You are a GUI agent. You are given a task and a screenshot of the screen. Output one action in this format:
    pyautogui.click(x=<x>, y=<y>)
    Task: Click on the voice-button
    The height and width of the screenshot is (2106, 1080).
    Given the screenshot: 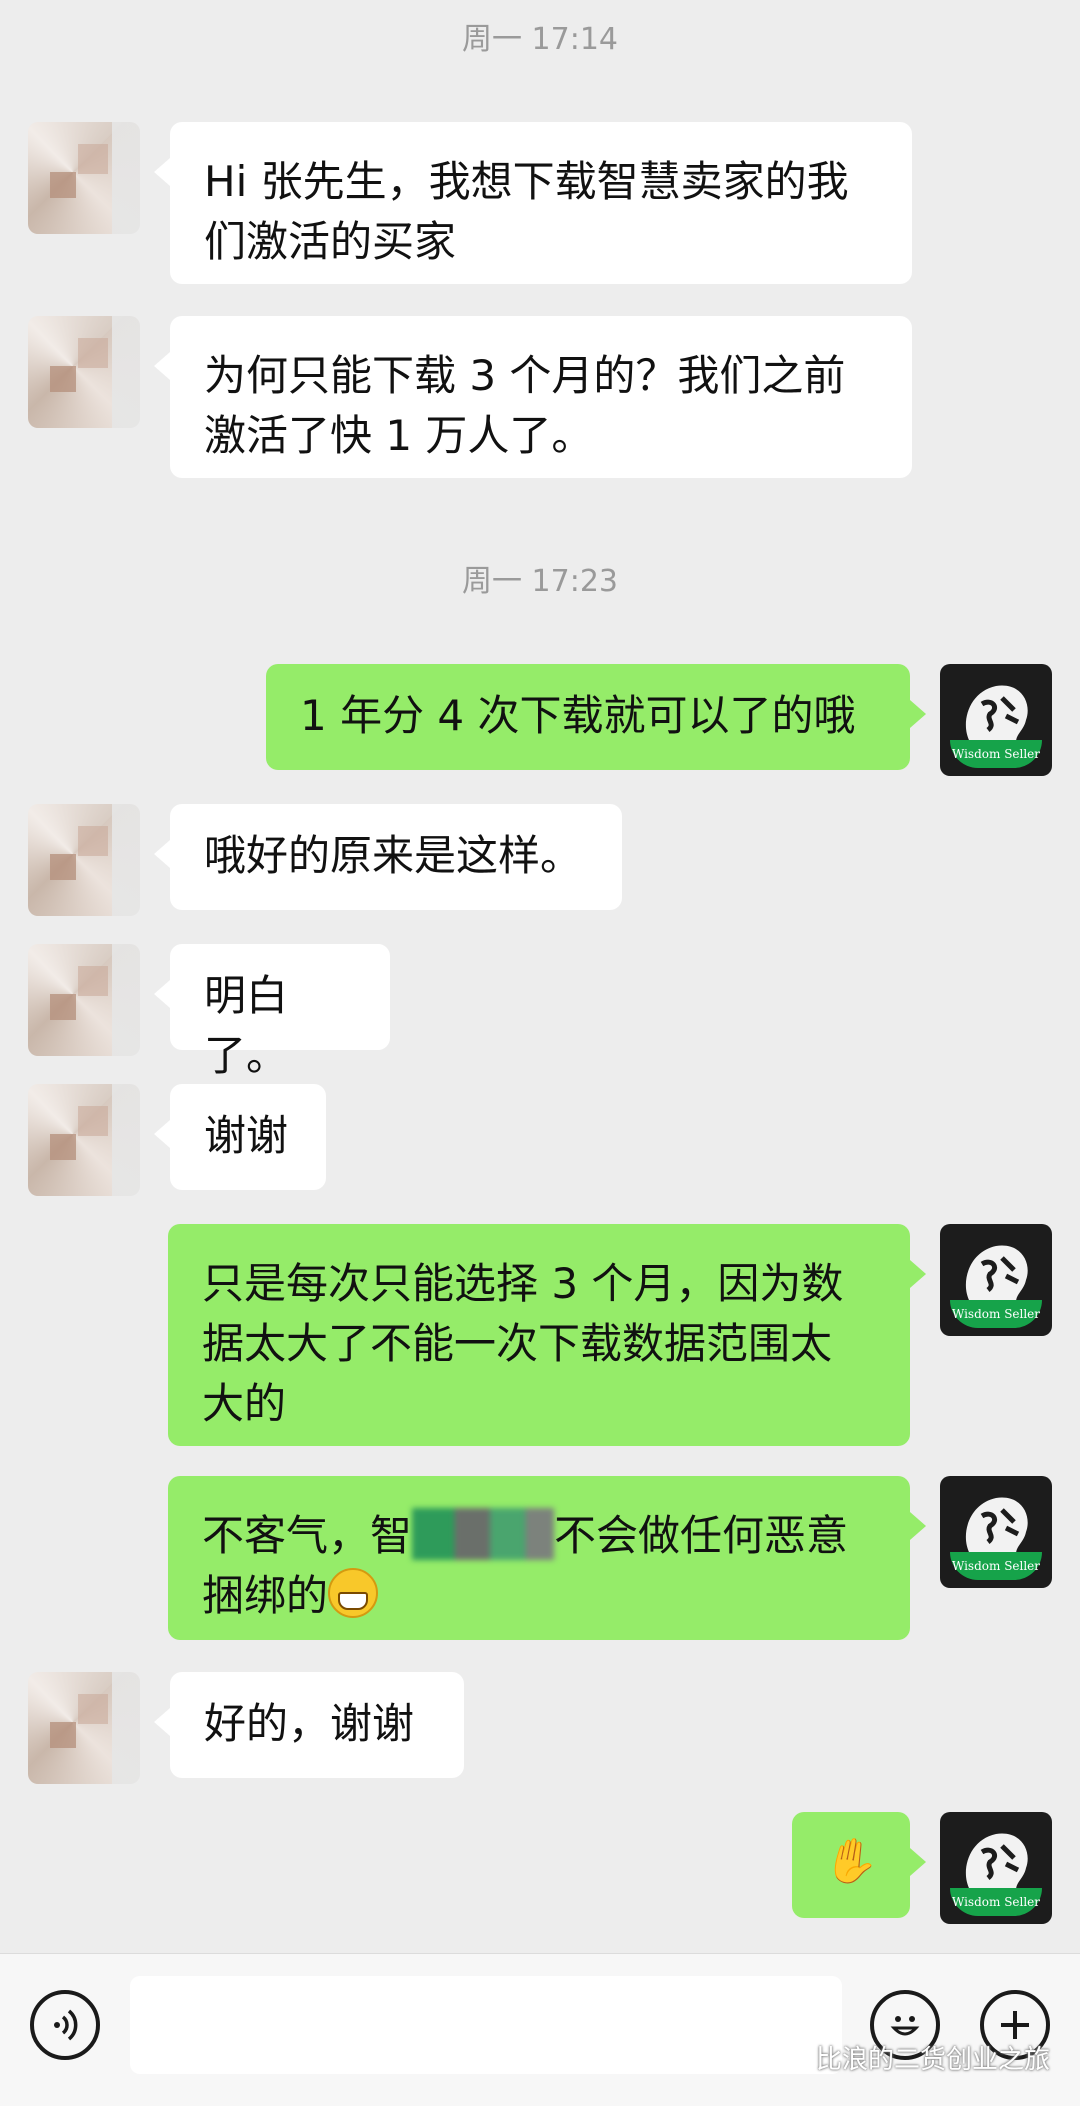 What is the action you would take?
    pyautogui.click(x=65, y=2025)
    